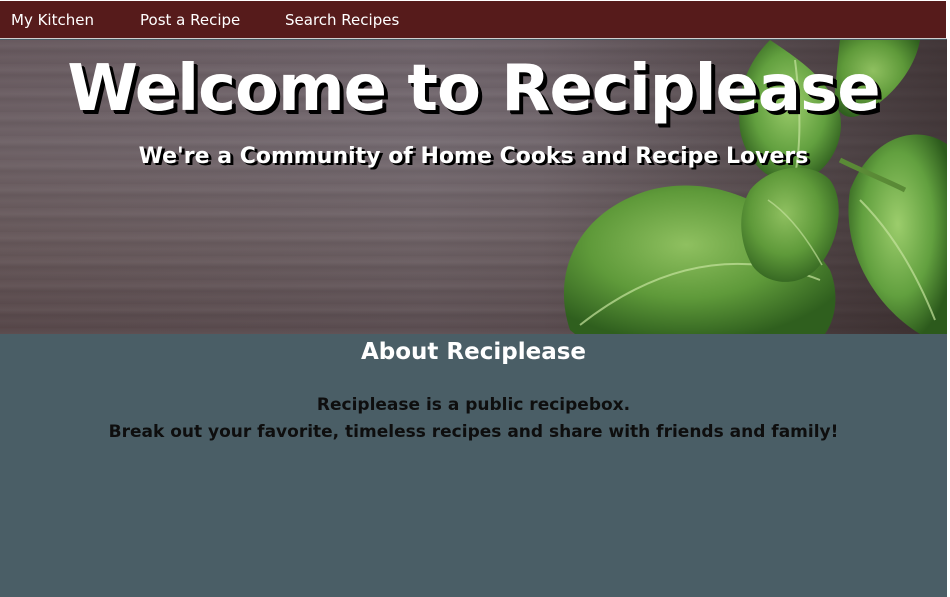 This screenshot has height=597, width=950. I want to click on nav-link-post-recipe: Post a Recipe, so click(190, 20).